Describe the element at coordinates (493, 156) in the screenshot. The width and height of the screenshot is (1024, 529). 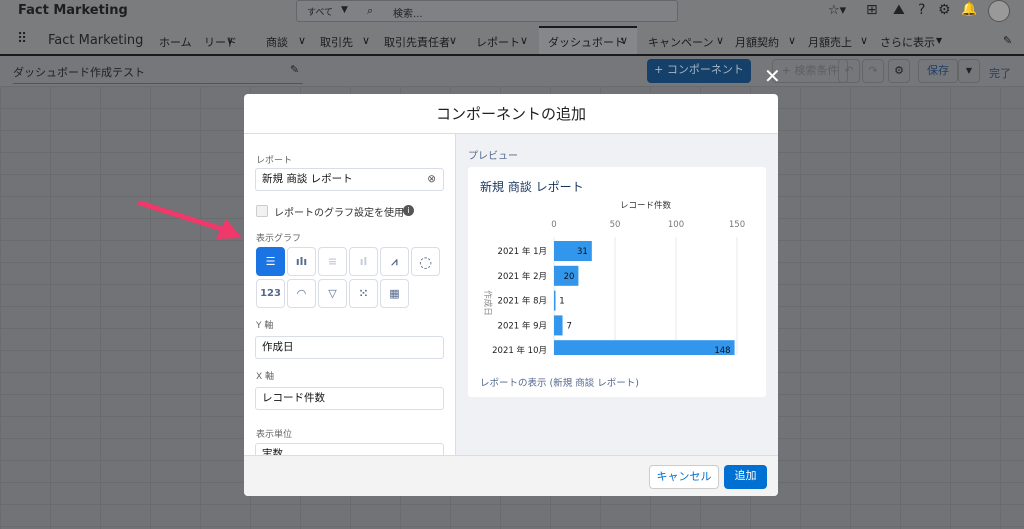
I see `preview-label: プレビュー` at that location.